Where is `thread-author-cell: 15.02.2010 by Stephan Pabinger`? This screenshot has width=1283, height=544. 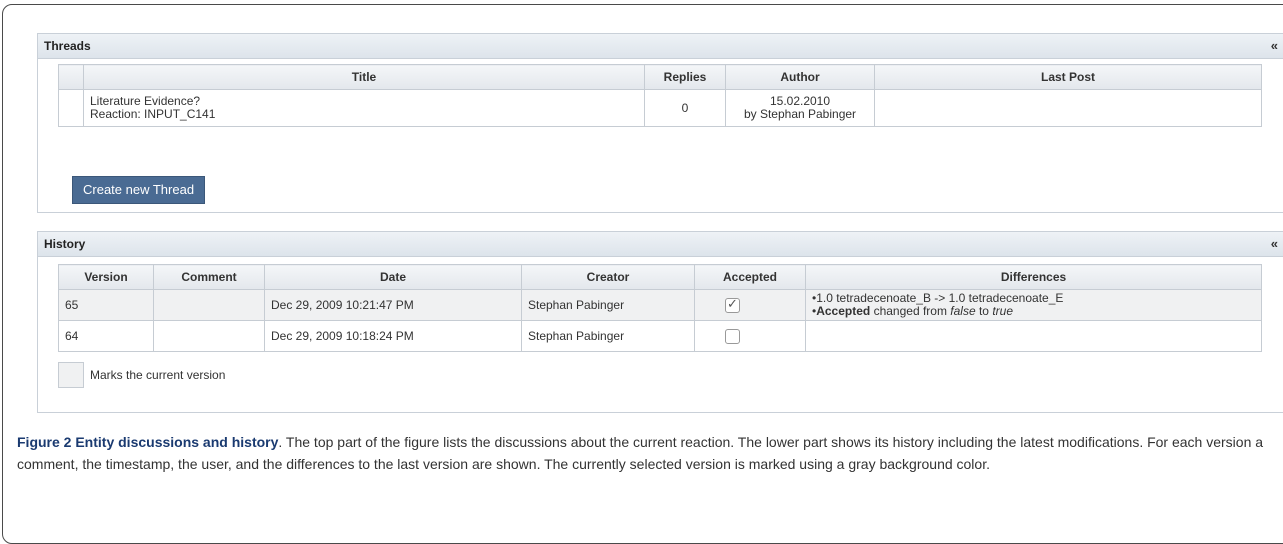 thread-author-cell: 15.02.2010 by Stephan Pabinger is located at coordinates (800, 108).